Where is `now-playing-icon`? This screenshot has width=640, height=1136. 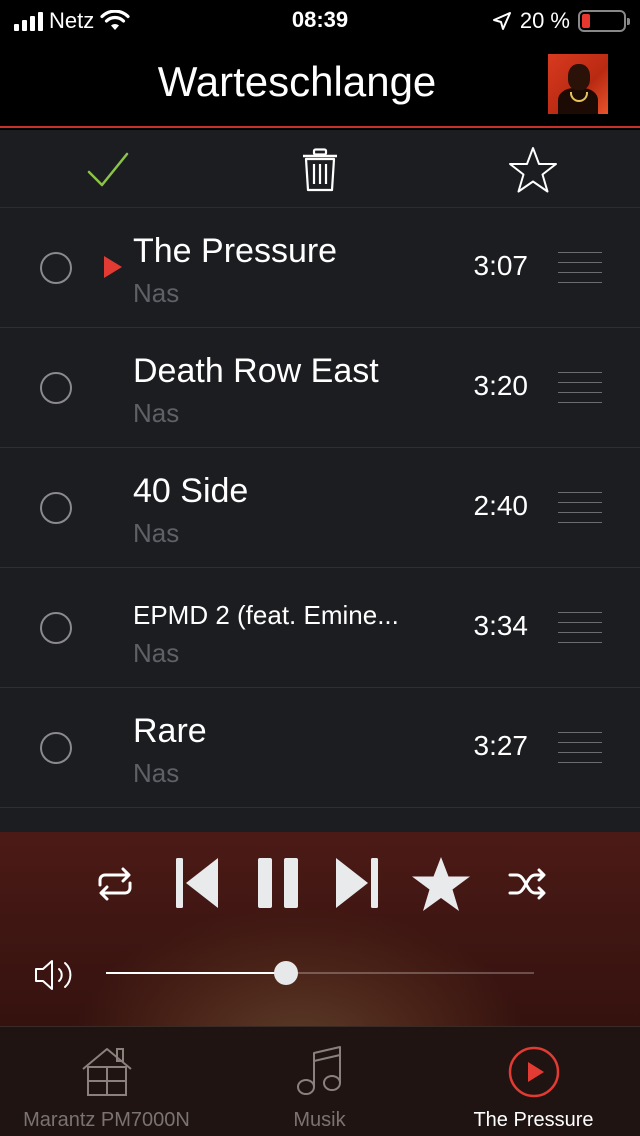
now-playing-icon is located at coordinates (113, 267).